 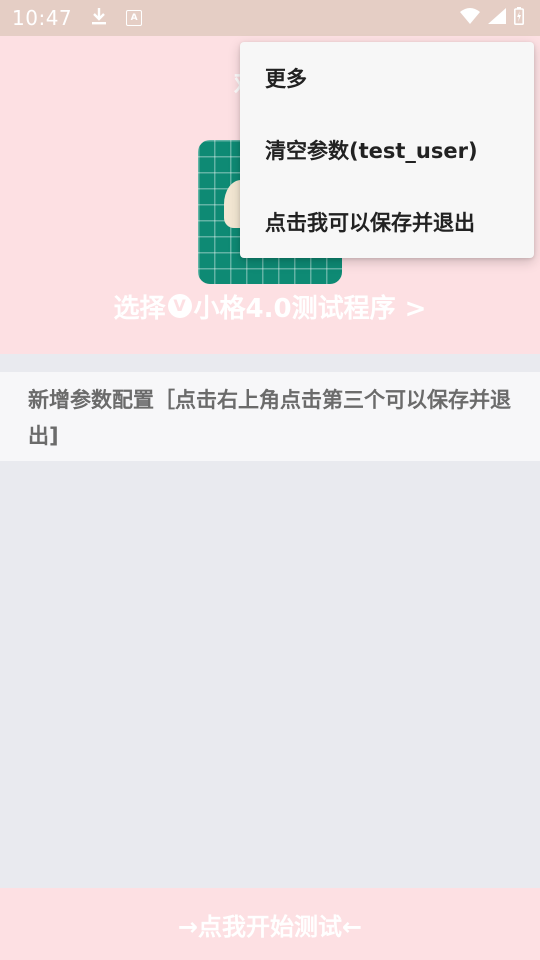 What do you see at coordinates (387, 222) in the screenshot?
I see `menu-item-save-exit: 点击我可以保存并退出` at bounding box center [387, 222].